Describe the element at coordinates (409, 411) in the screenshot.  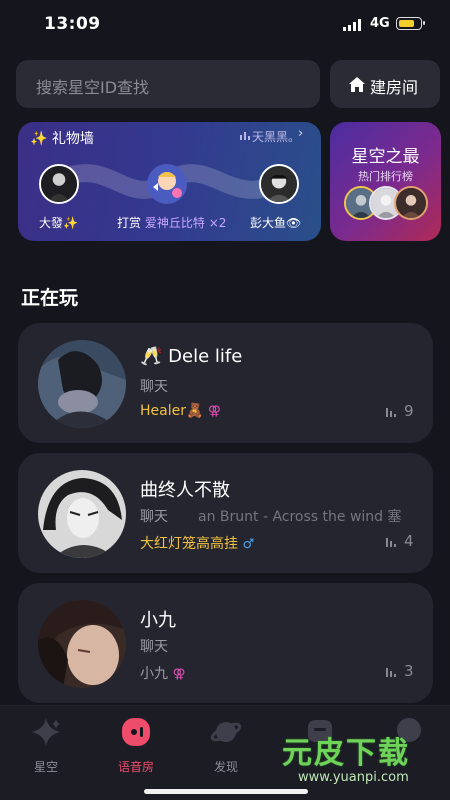
I see `online-count: 9` at that location.